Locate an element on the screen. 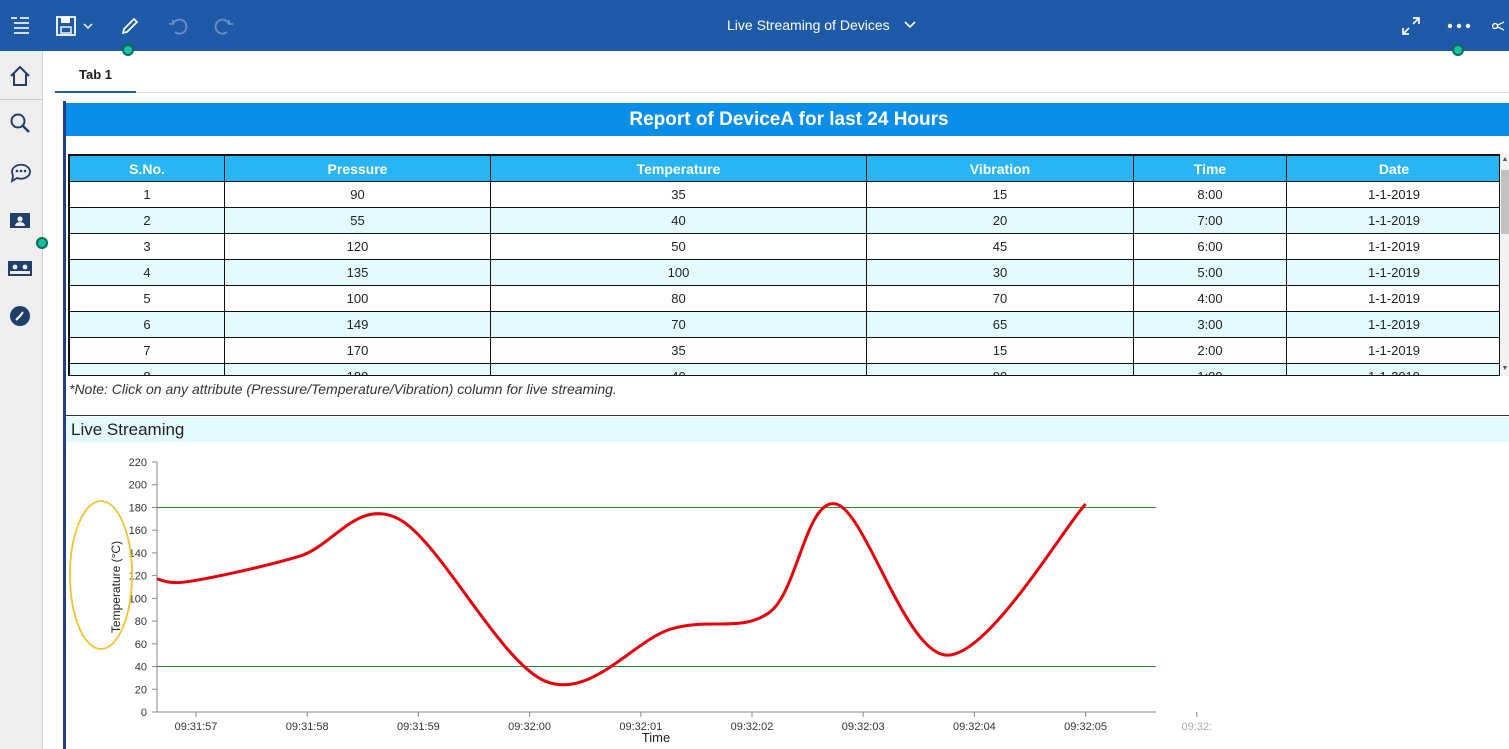 Image resolution: width=1509 pixels, height=749 pixels. top-toolbar: Live Streaming of Devices is located at coordinates (754, 28).